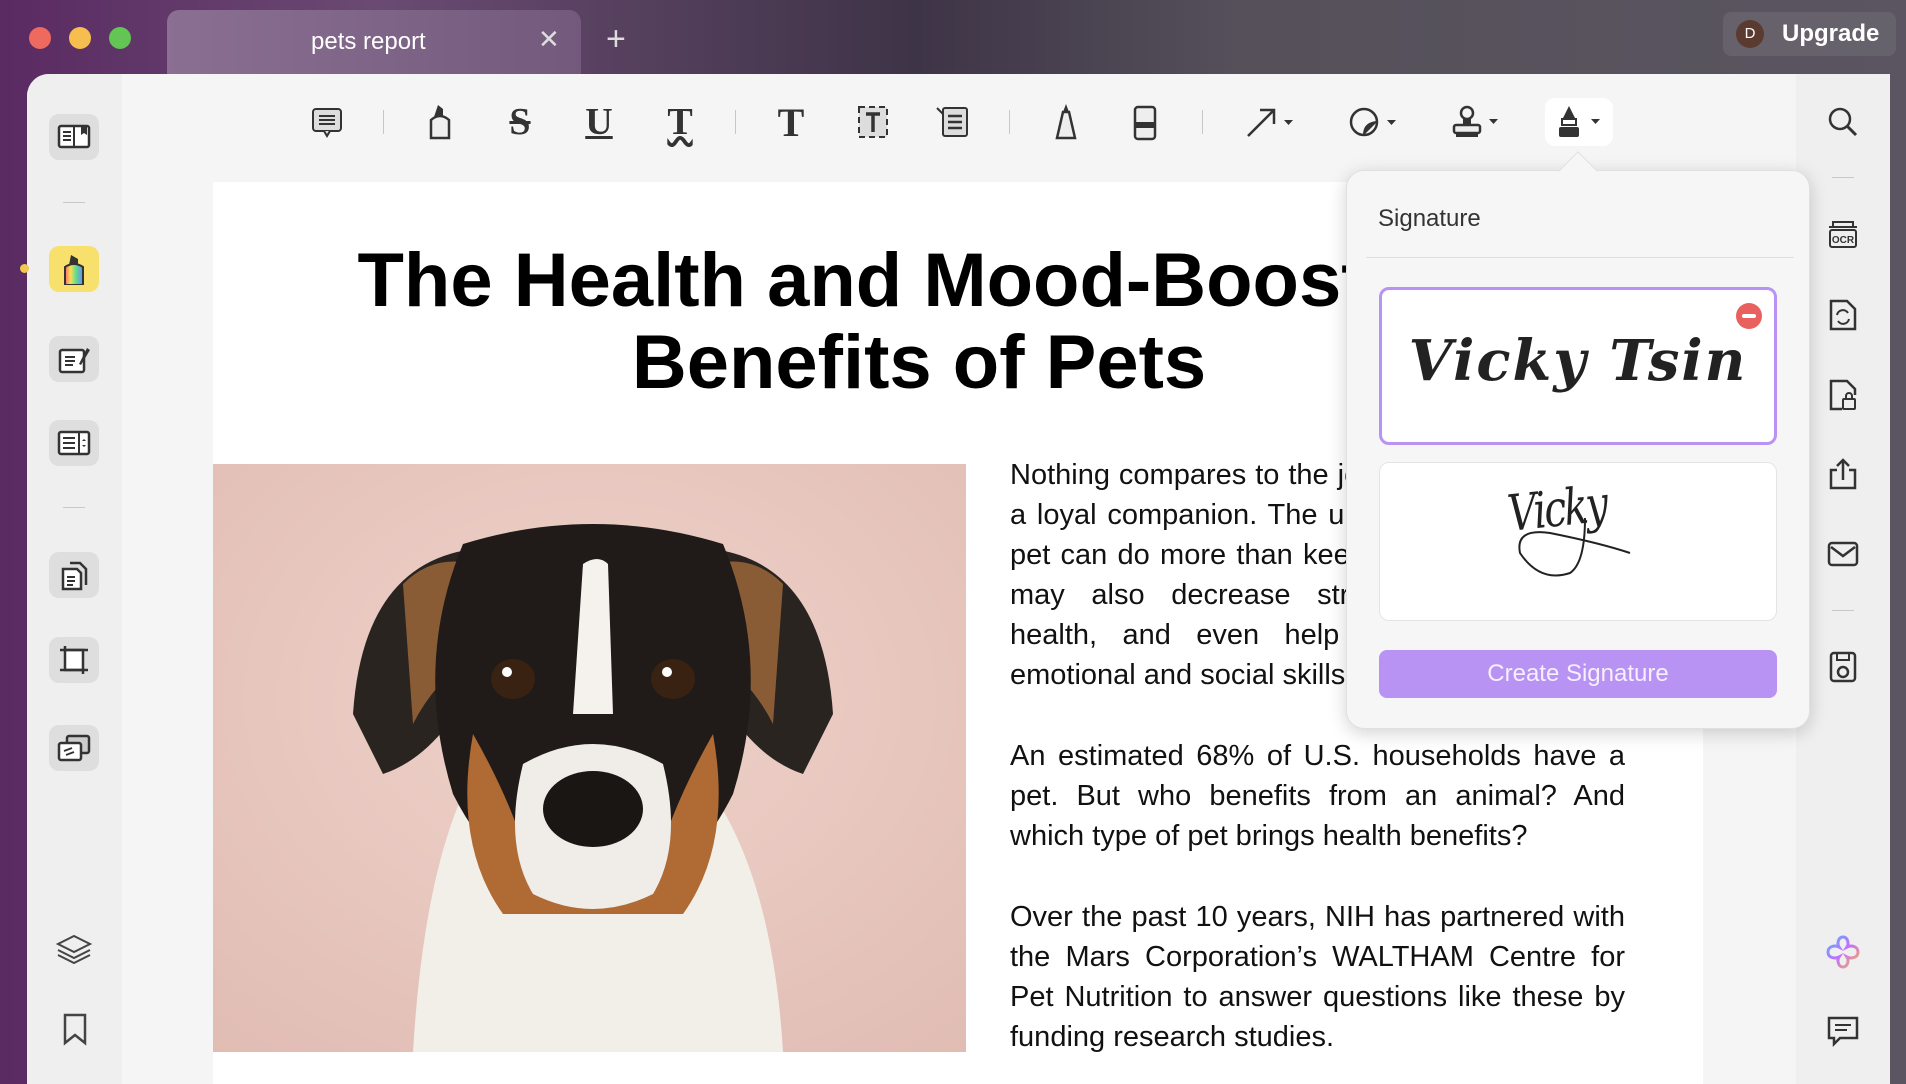 Image resolution: width=1906 pixels, height=1084 pixels. I want to click on watermark-button, so click(74, 748).